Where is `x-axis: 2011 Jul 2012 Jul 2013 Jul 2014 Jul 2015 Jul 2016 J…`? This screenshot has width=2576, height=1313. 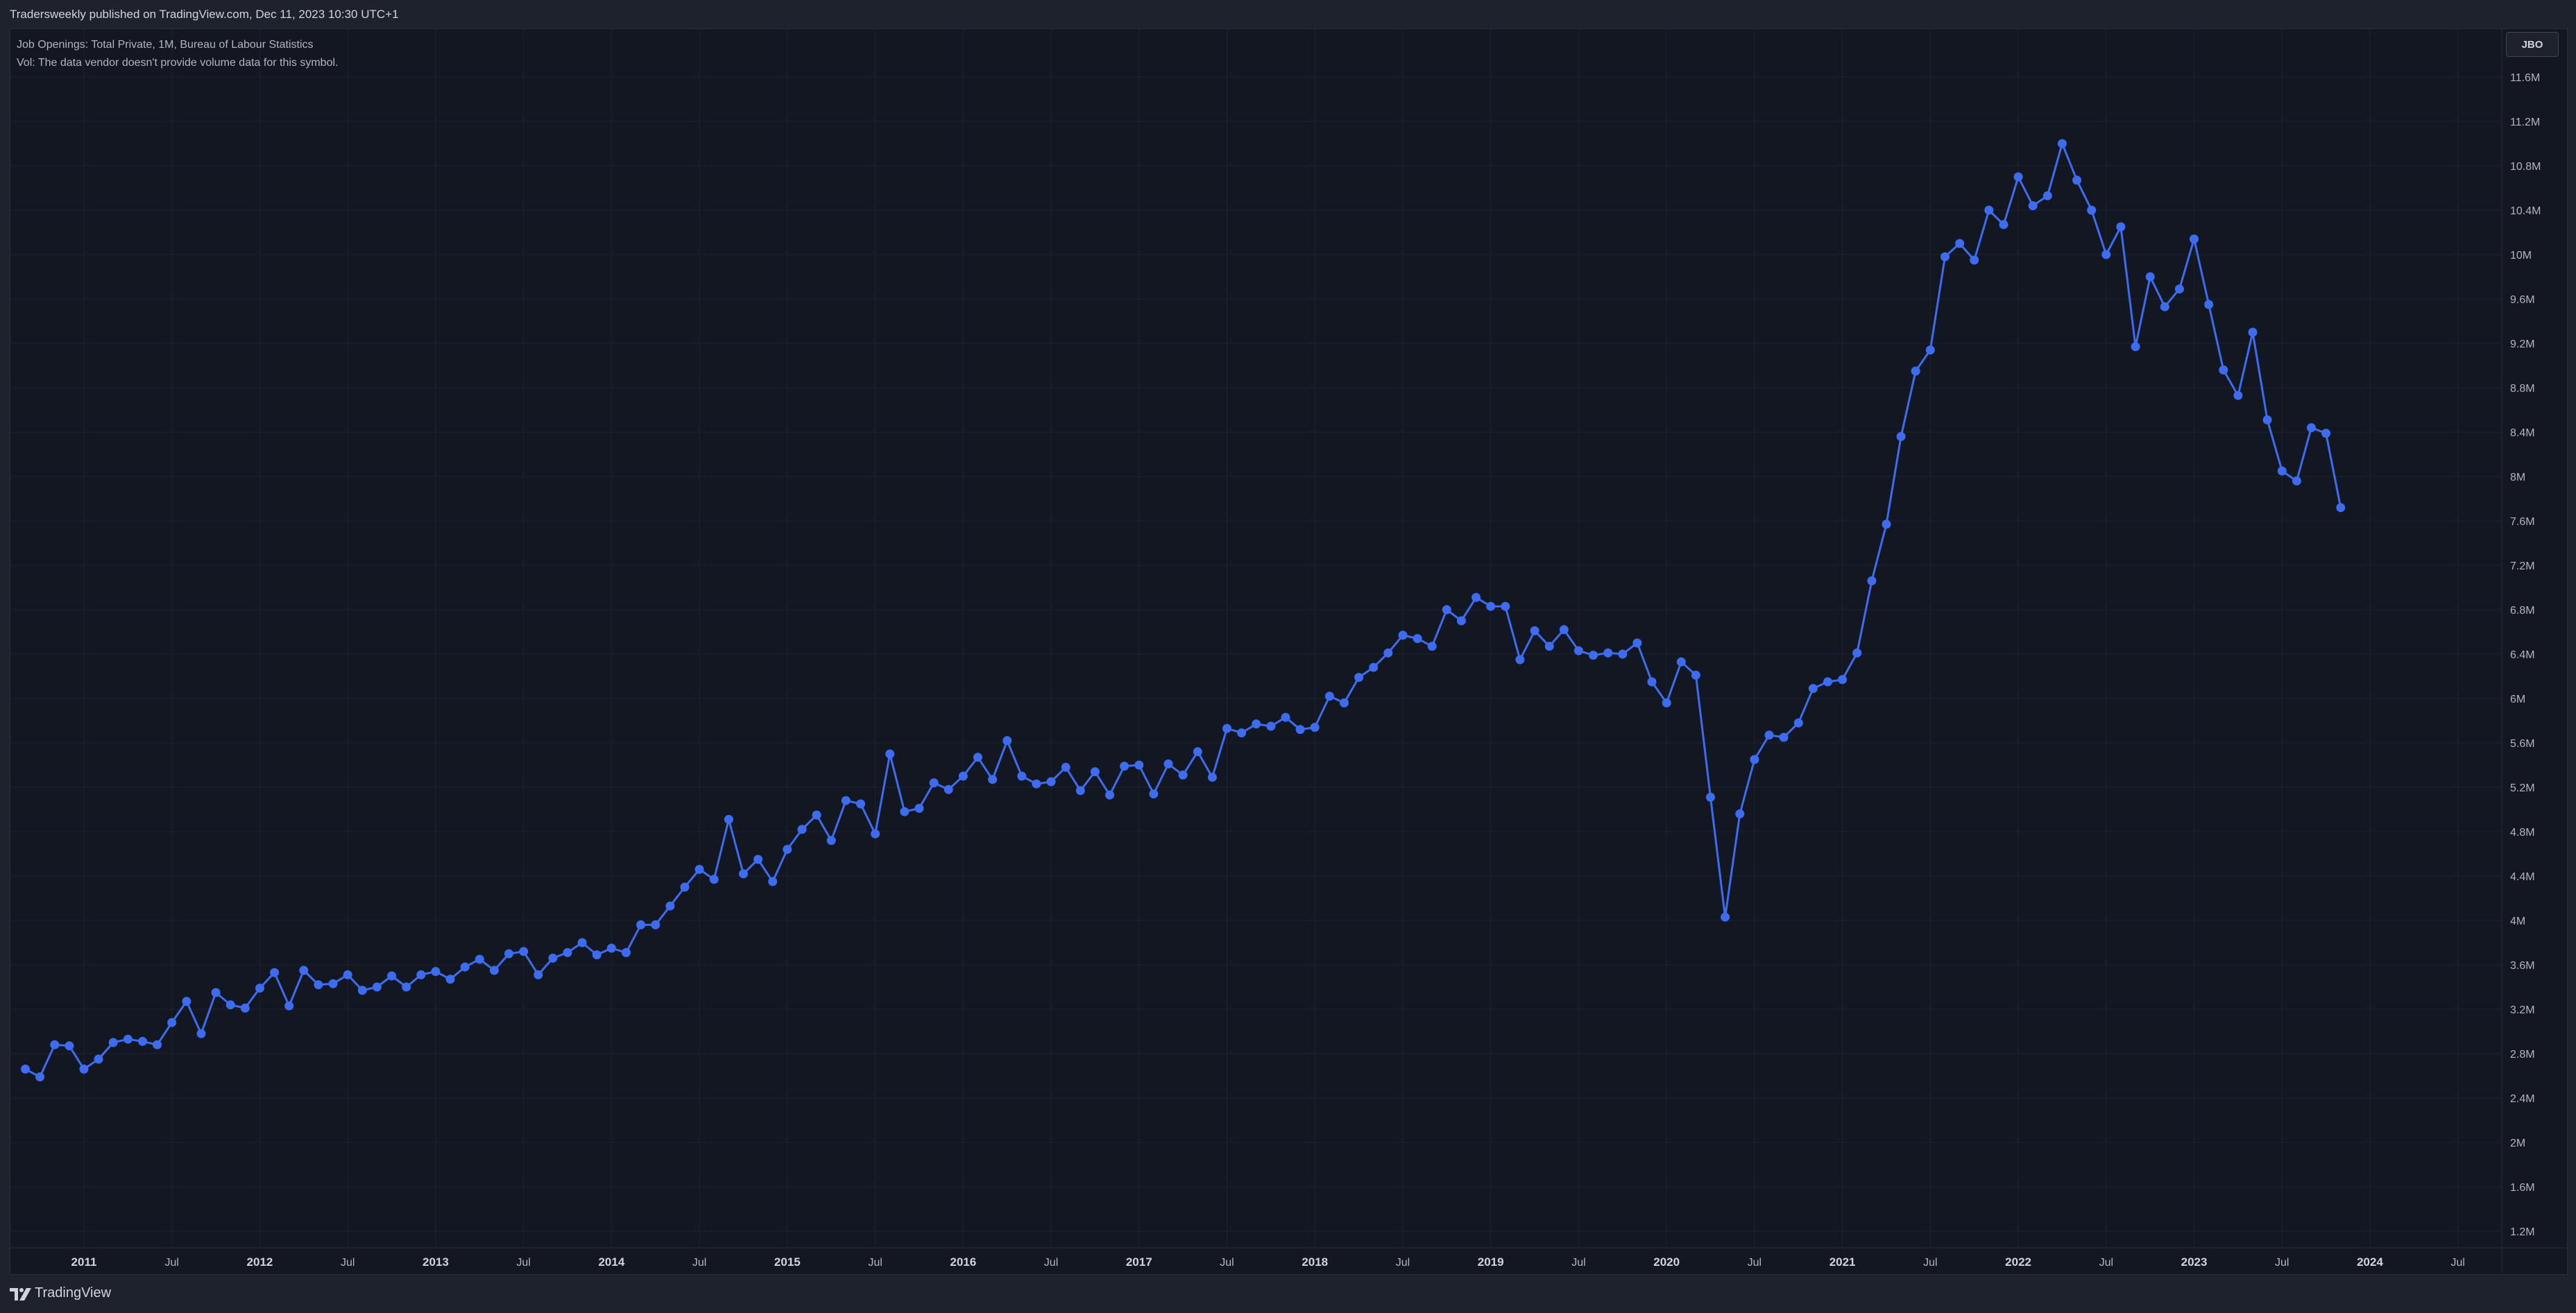
x-axis: 2011 Jul 2012 Jul 2013 Jul 2014 Jul 2015 Jul 2016 J… is located at coordinates (1268, 1262).